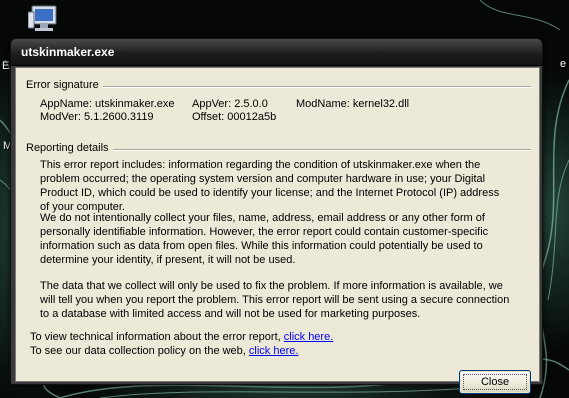 The width and height of the screenshot is (569, 398). I want to click on desktop-icon-label-fragment: E, so click(6, 66).